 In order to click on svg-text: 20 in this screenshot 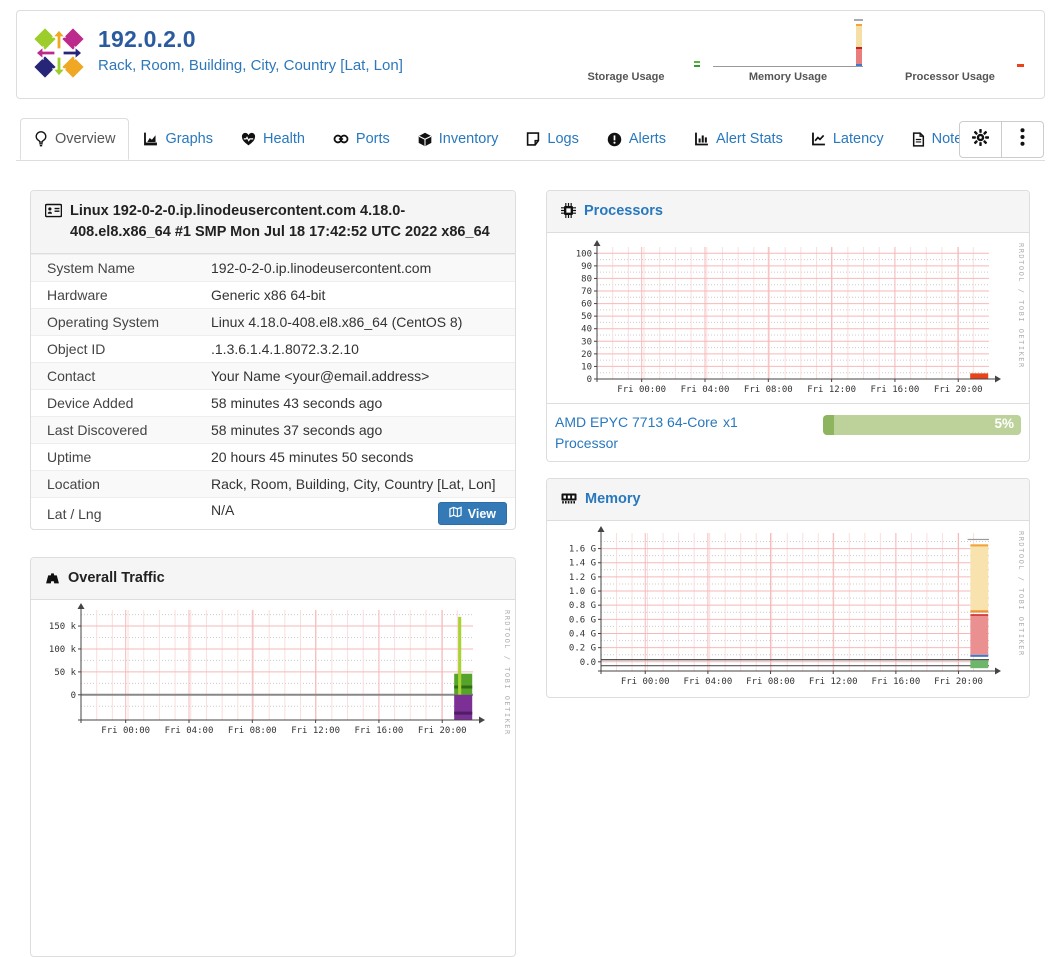, I will do `click(586, 355)`.